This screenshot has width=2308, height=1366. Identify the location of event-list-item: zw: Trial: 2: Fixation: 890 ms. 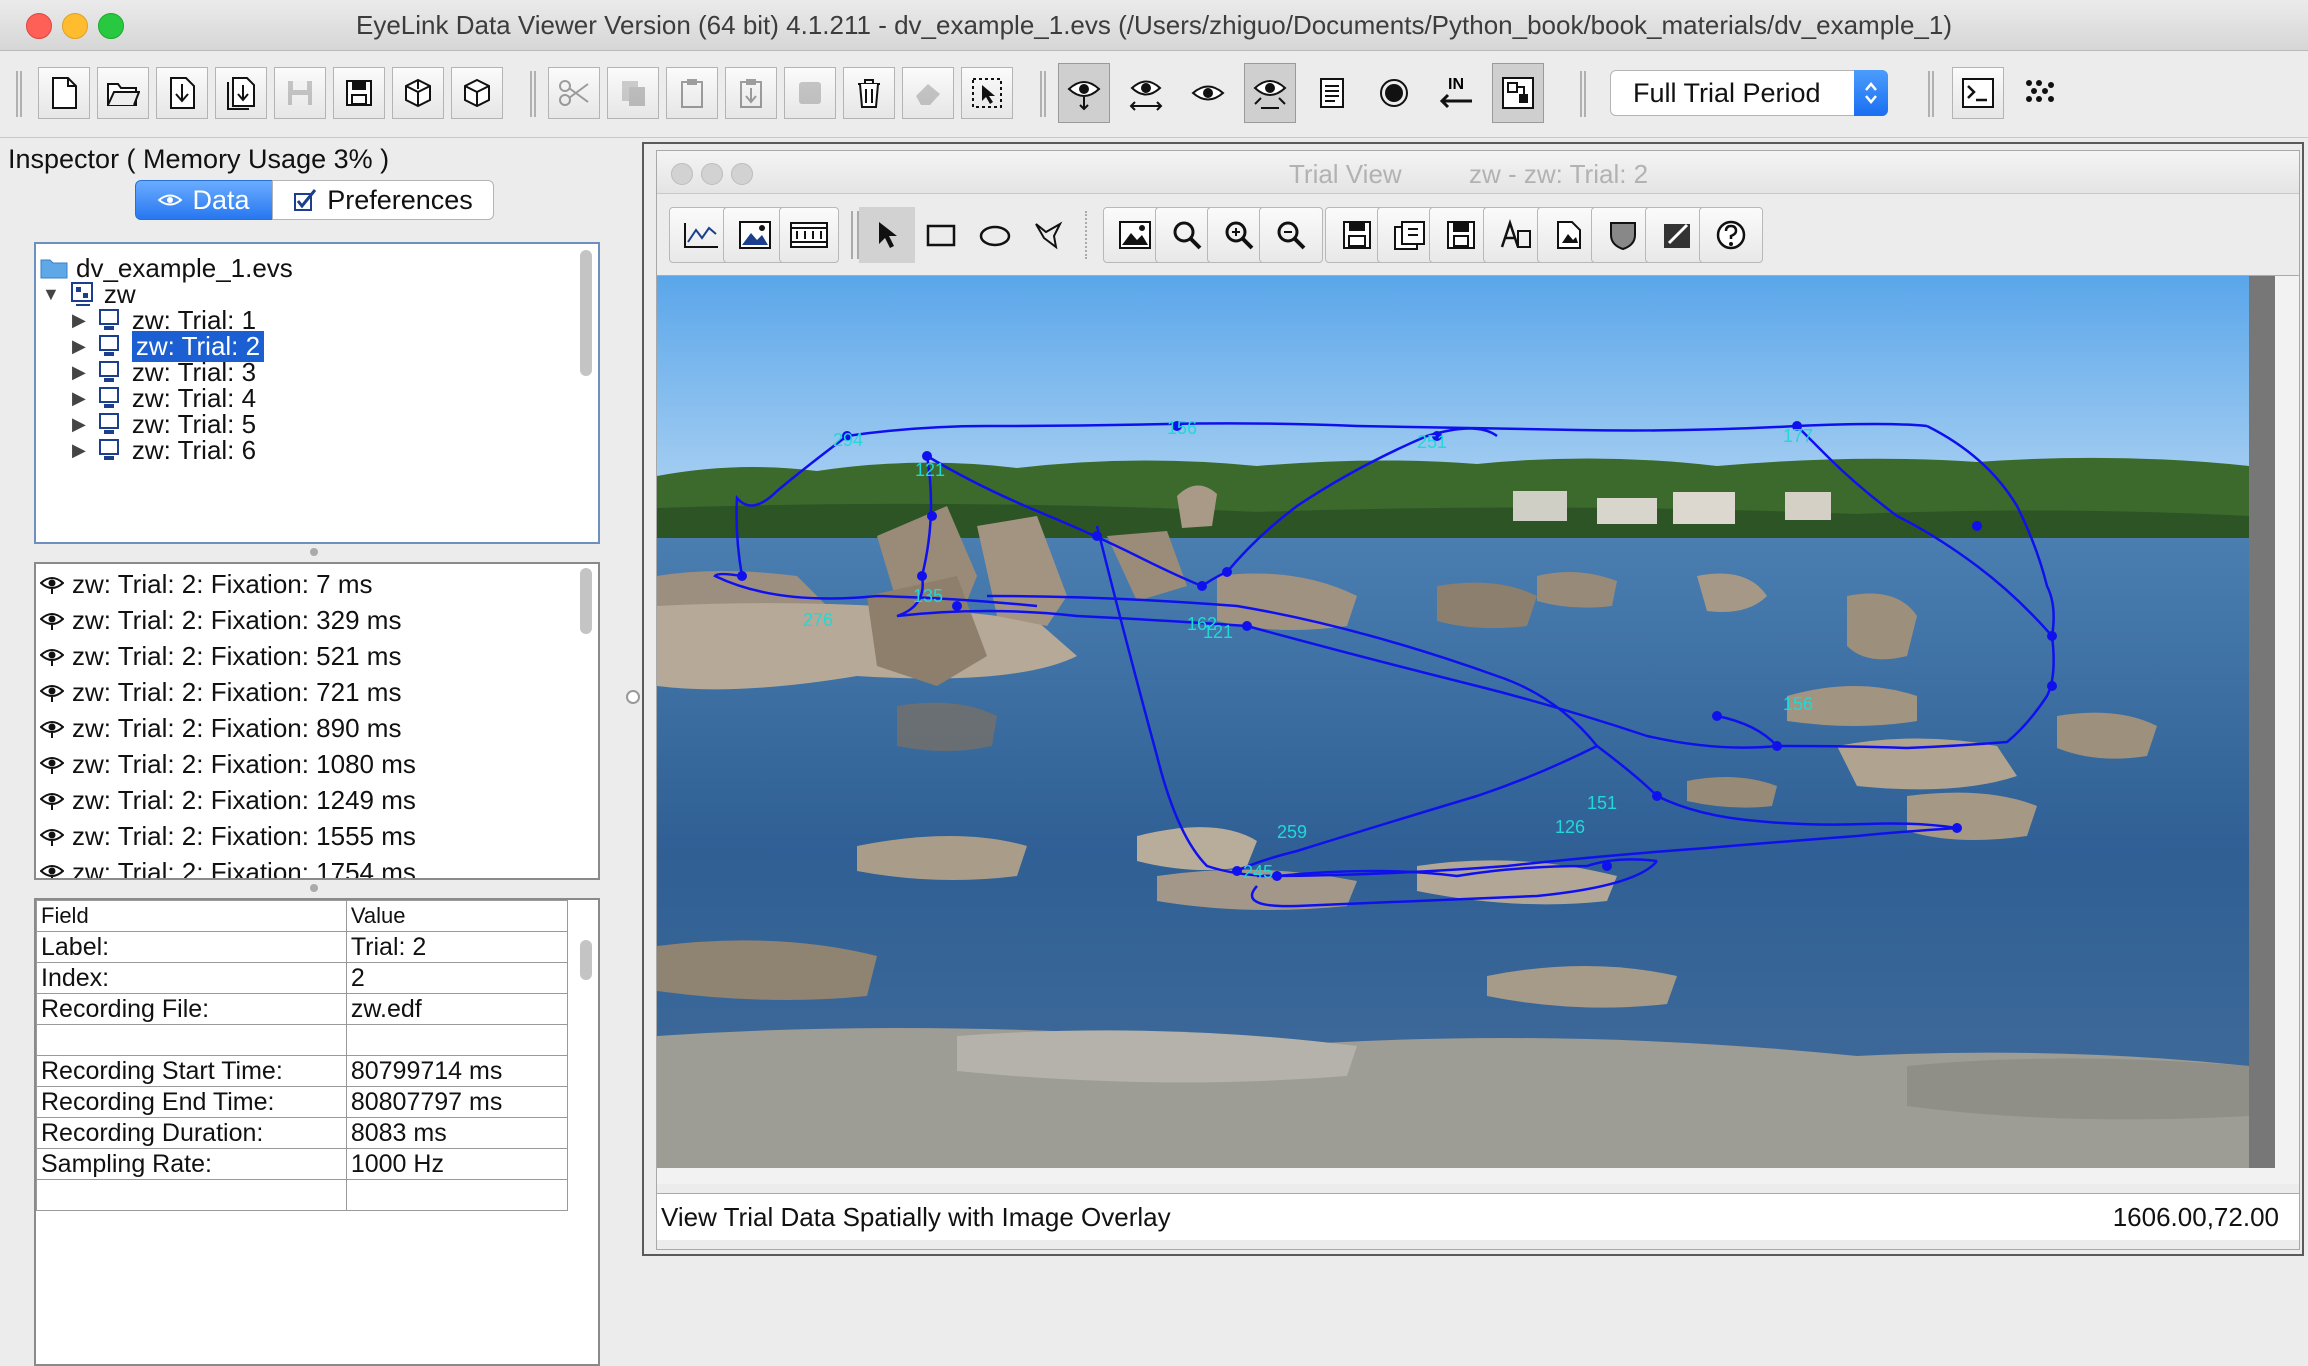
(220, 728).